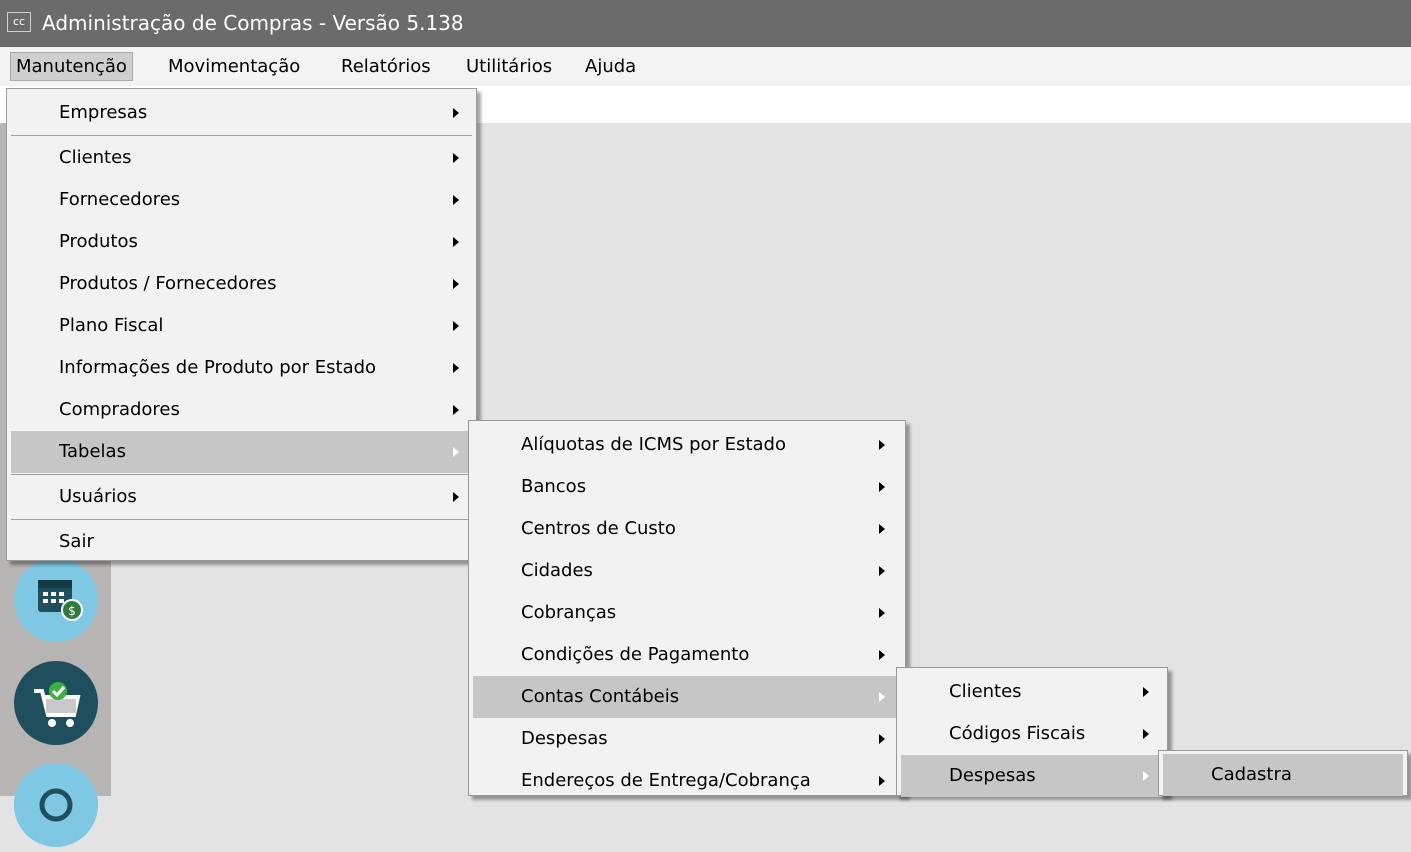 This screenshot has width=1411, height=852. I want to click on menu-item-label: Produtos, so click(98, 241).